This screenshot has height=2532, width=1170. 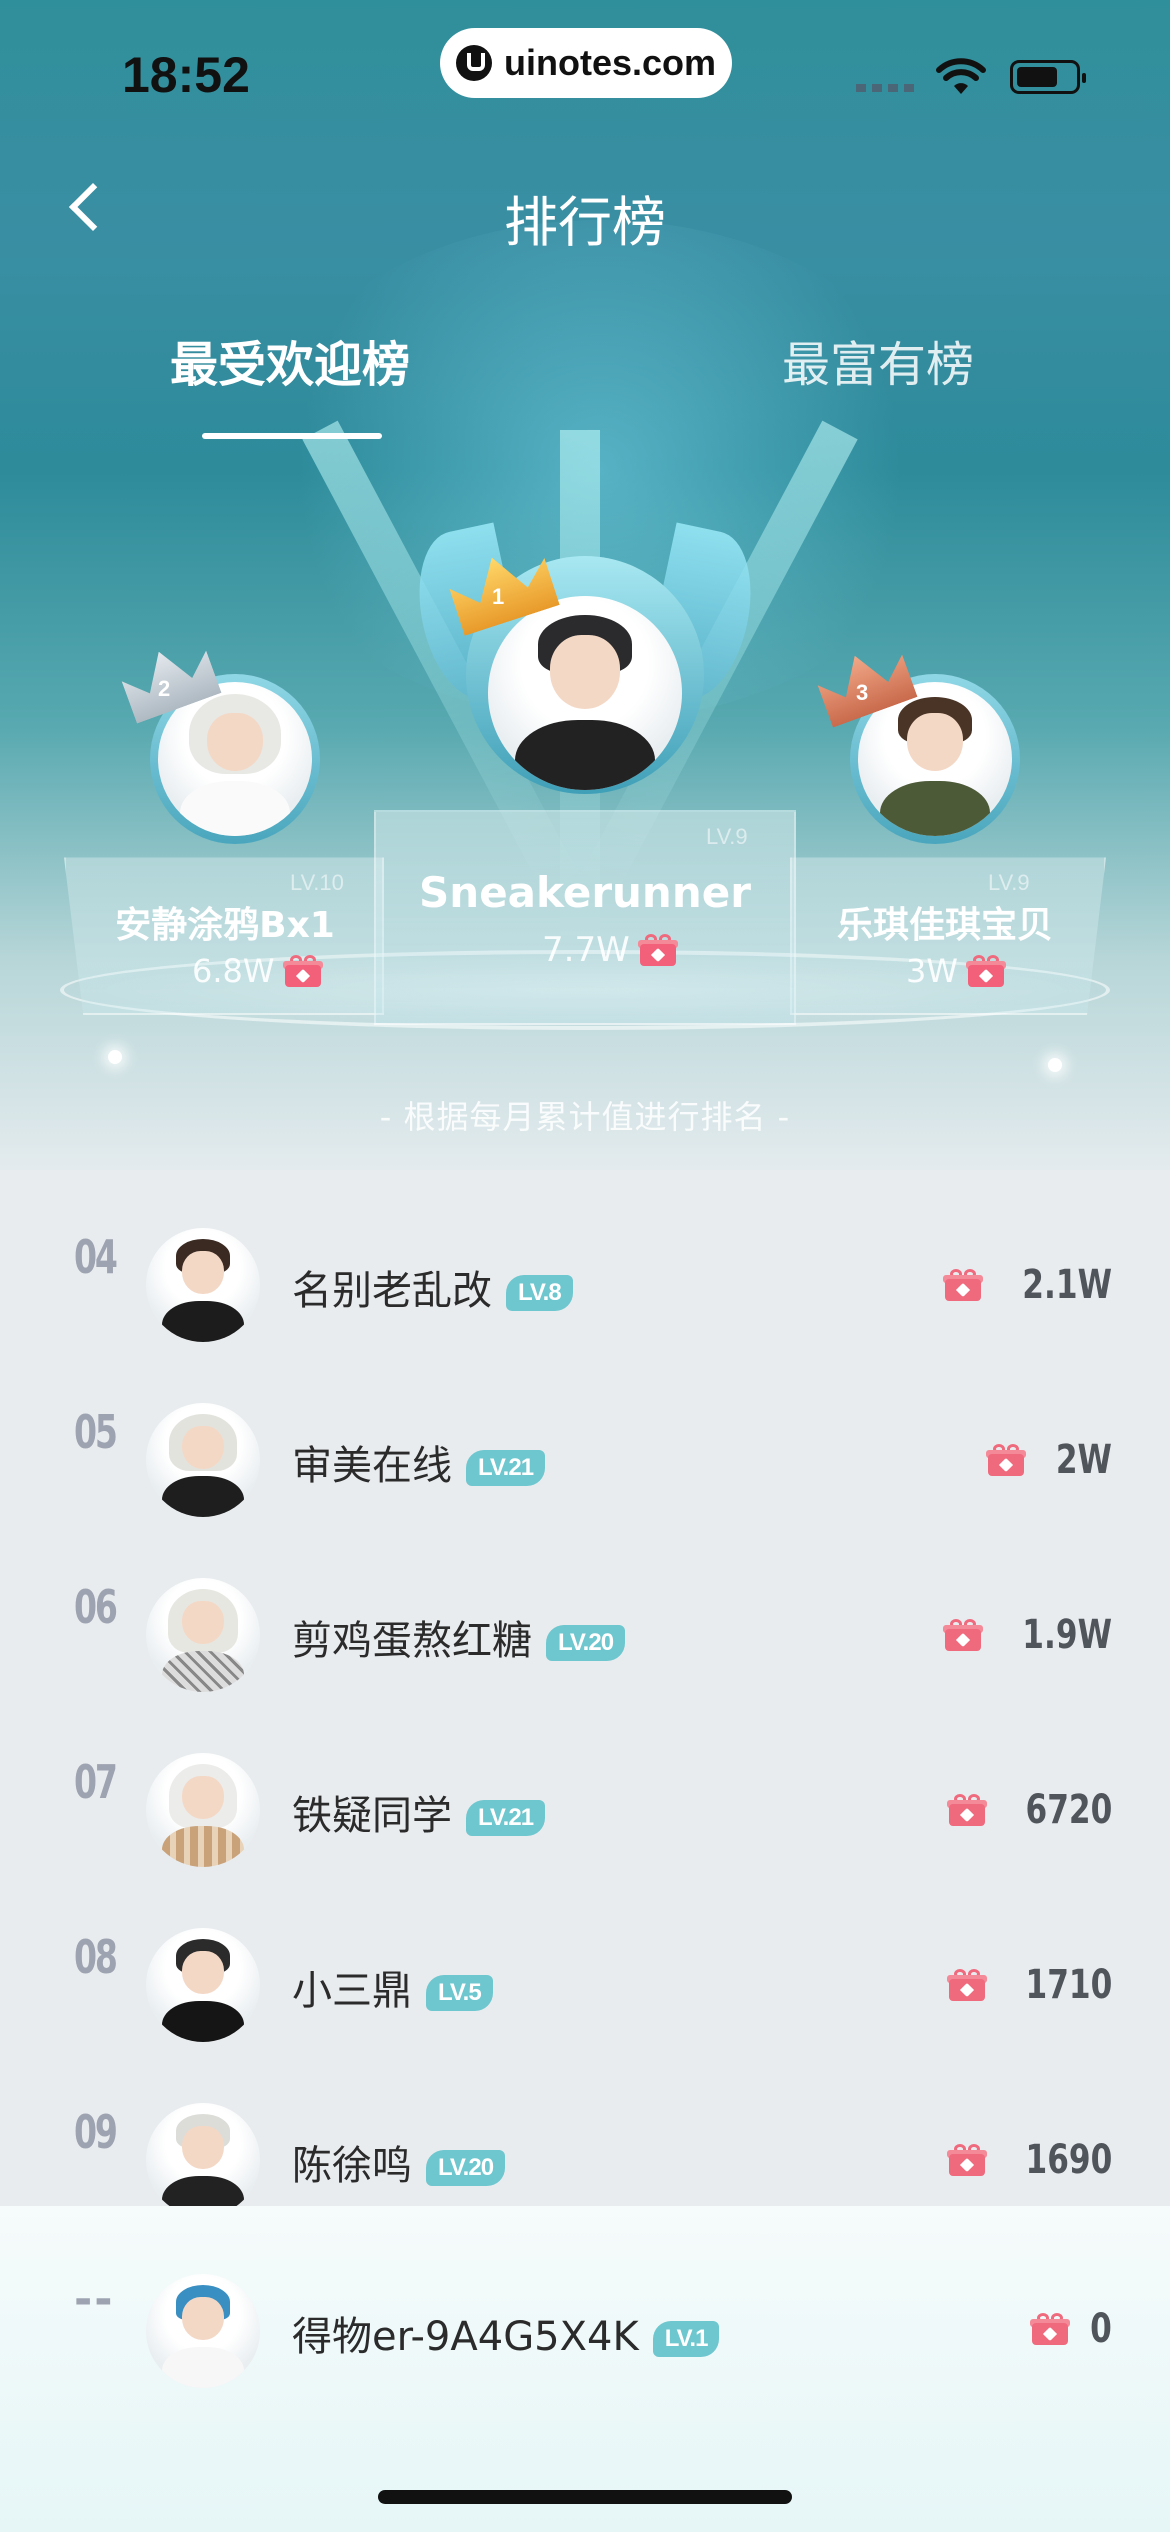 I want to click on my-rank-row: -- 得物er-9A4G5X4K LV.1 0, so click(x=585, y=2297).